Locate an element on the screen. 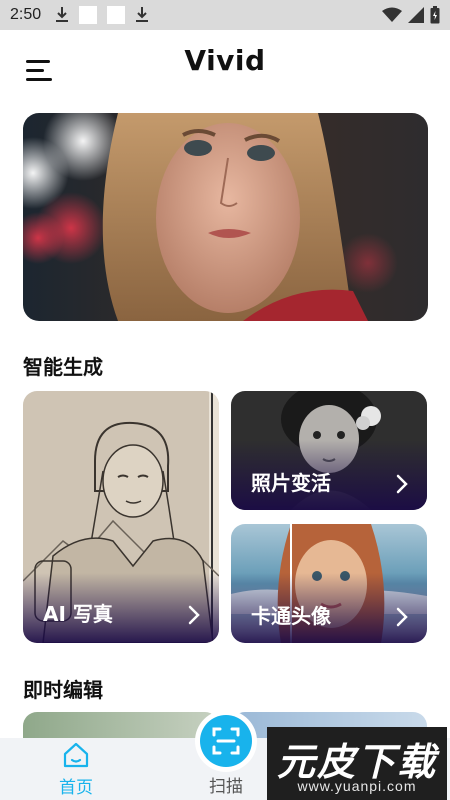 Image resolution: width=450 pixels, height=800 pixels. app-bar: Vivid is located at coordinates (225, 70).